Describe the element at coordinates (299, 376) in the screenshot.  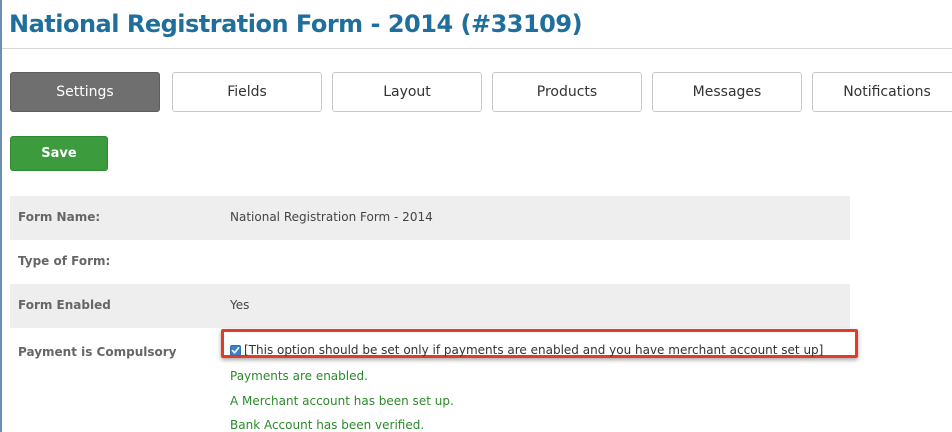
I see `status-payments-enabled: Payments are enabled.` at that location.